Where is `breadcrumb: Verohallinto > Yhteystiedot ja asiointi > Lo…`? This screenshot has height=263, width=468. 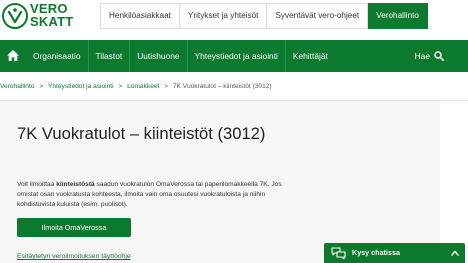 breadcrumb: Verohallinto > Yhteystiedot ja asiointi > Lo… is located at coordinates (234, 87).